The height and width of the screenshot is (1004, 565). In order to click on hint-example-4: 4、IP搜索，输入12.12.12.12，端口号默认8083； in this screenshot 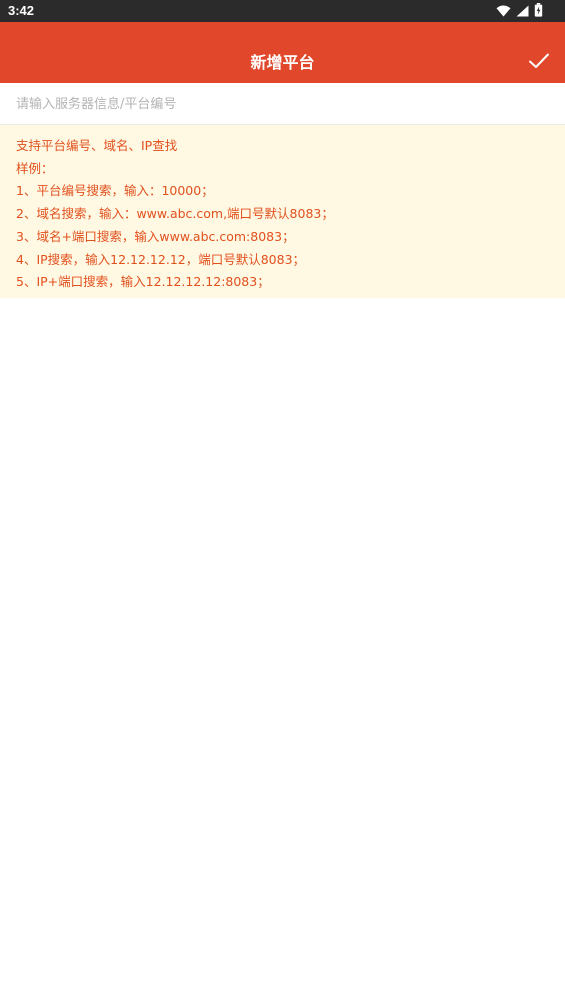, I will do `click(161, 259)`.